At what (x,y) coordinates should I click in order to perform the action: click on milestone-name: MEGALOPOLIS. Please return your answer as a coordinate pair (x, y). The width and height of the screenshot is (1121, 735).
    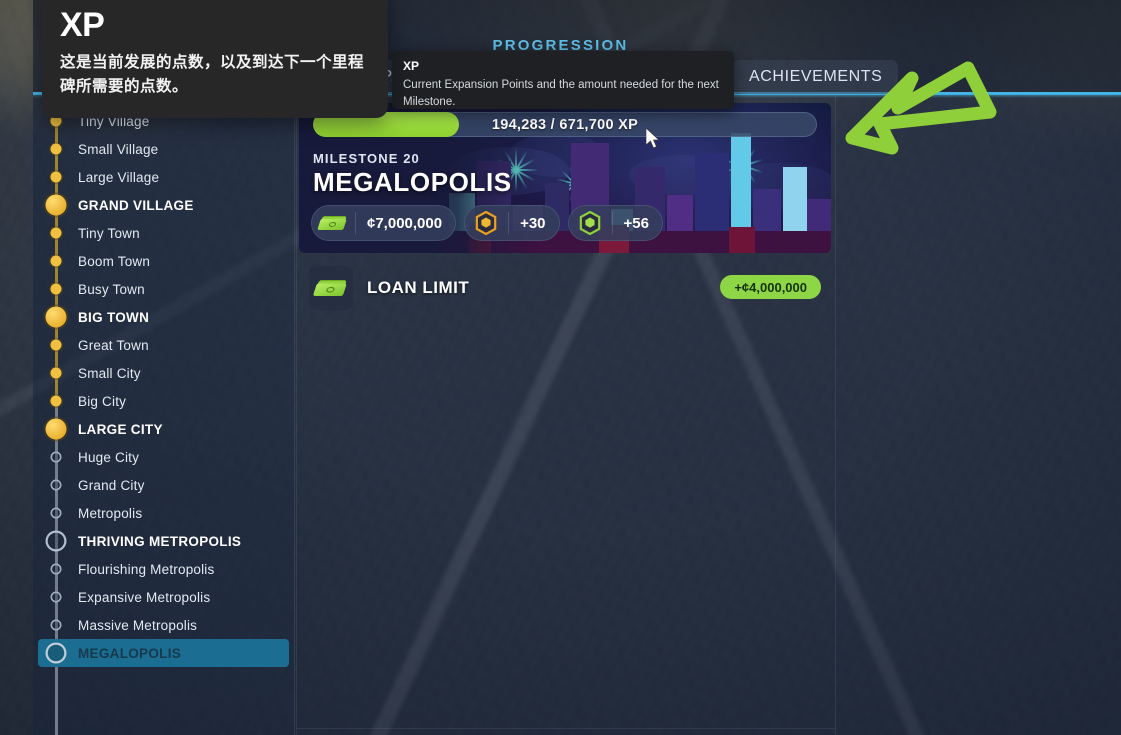
    Looking at the image, I should click on (412, 182).